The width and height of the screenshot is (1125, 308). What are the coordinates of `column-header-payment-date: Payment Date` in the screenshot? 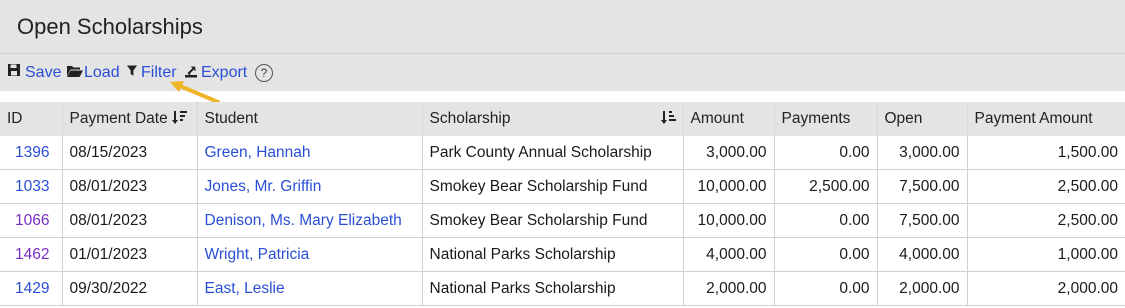 It's located at (129, 119).